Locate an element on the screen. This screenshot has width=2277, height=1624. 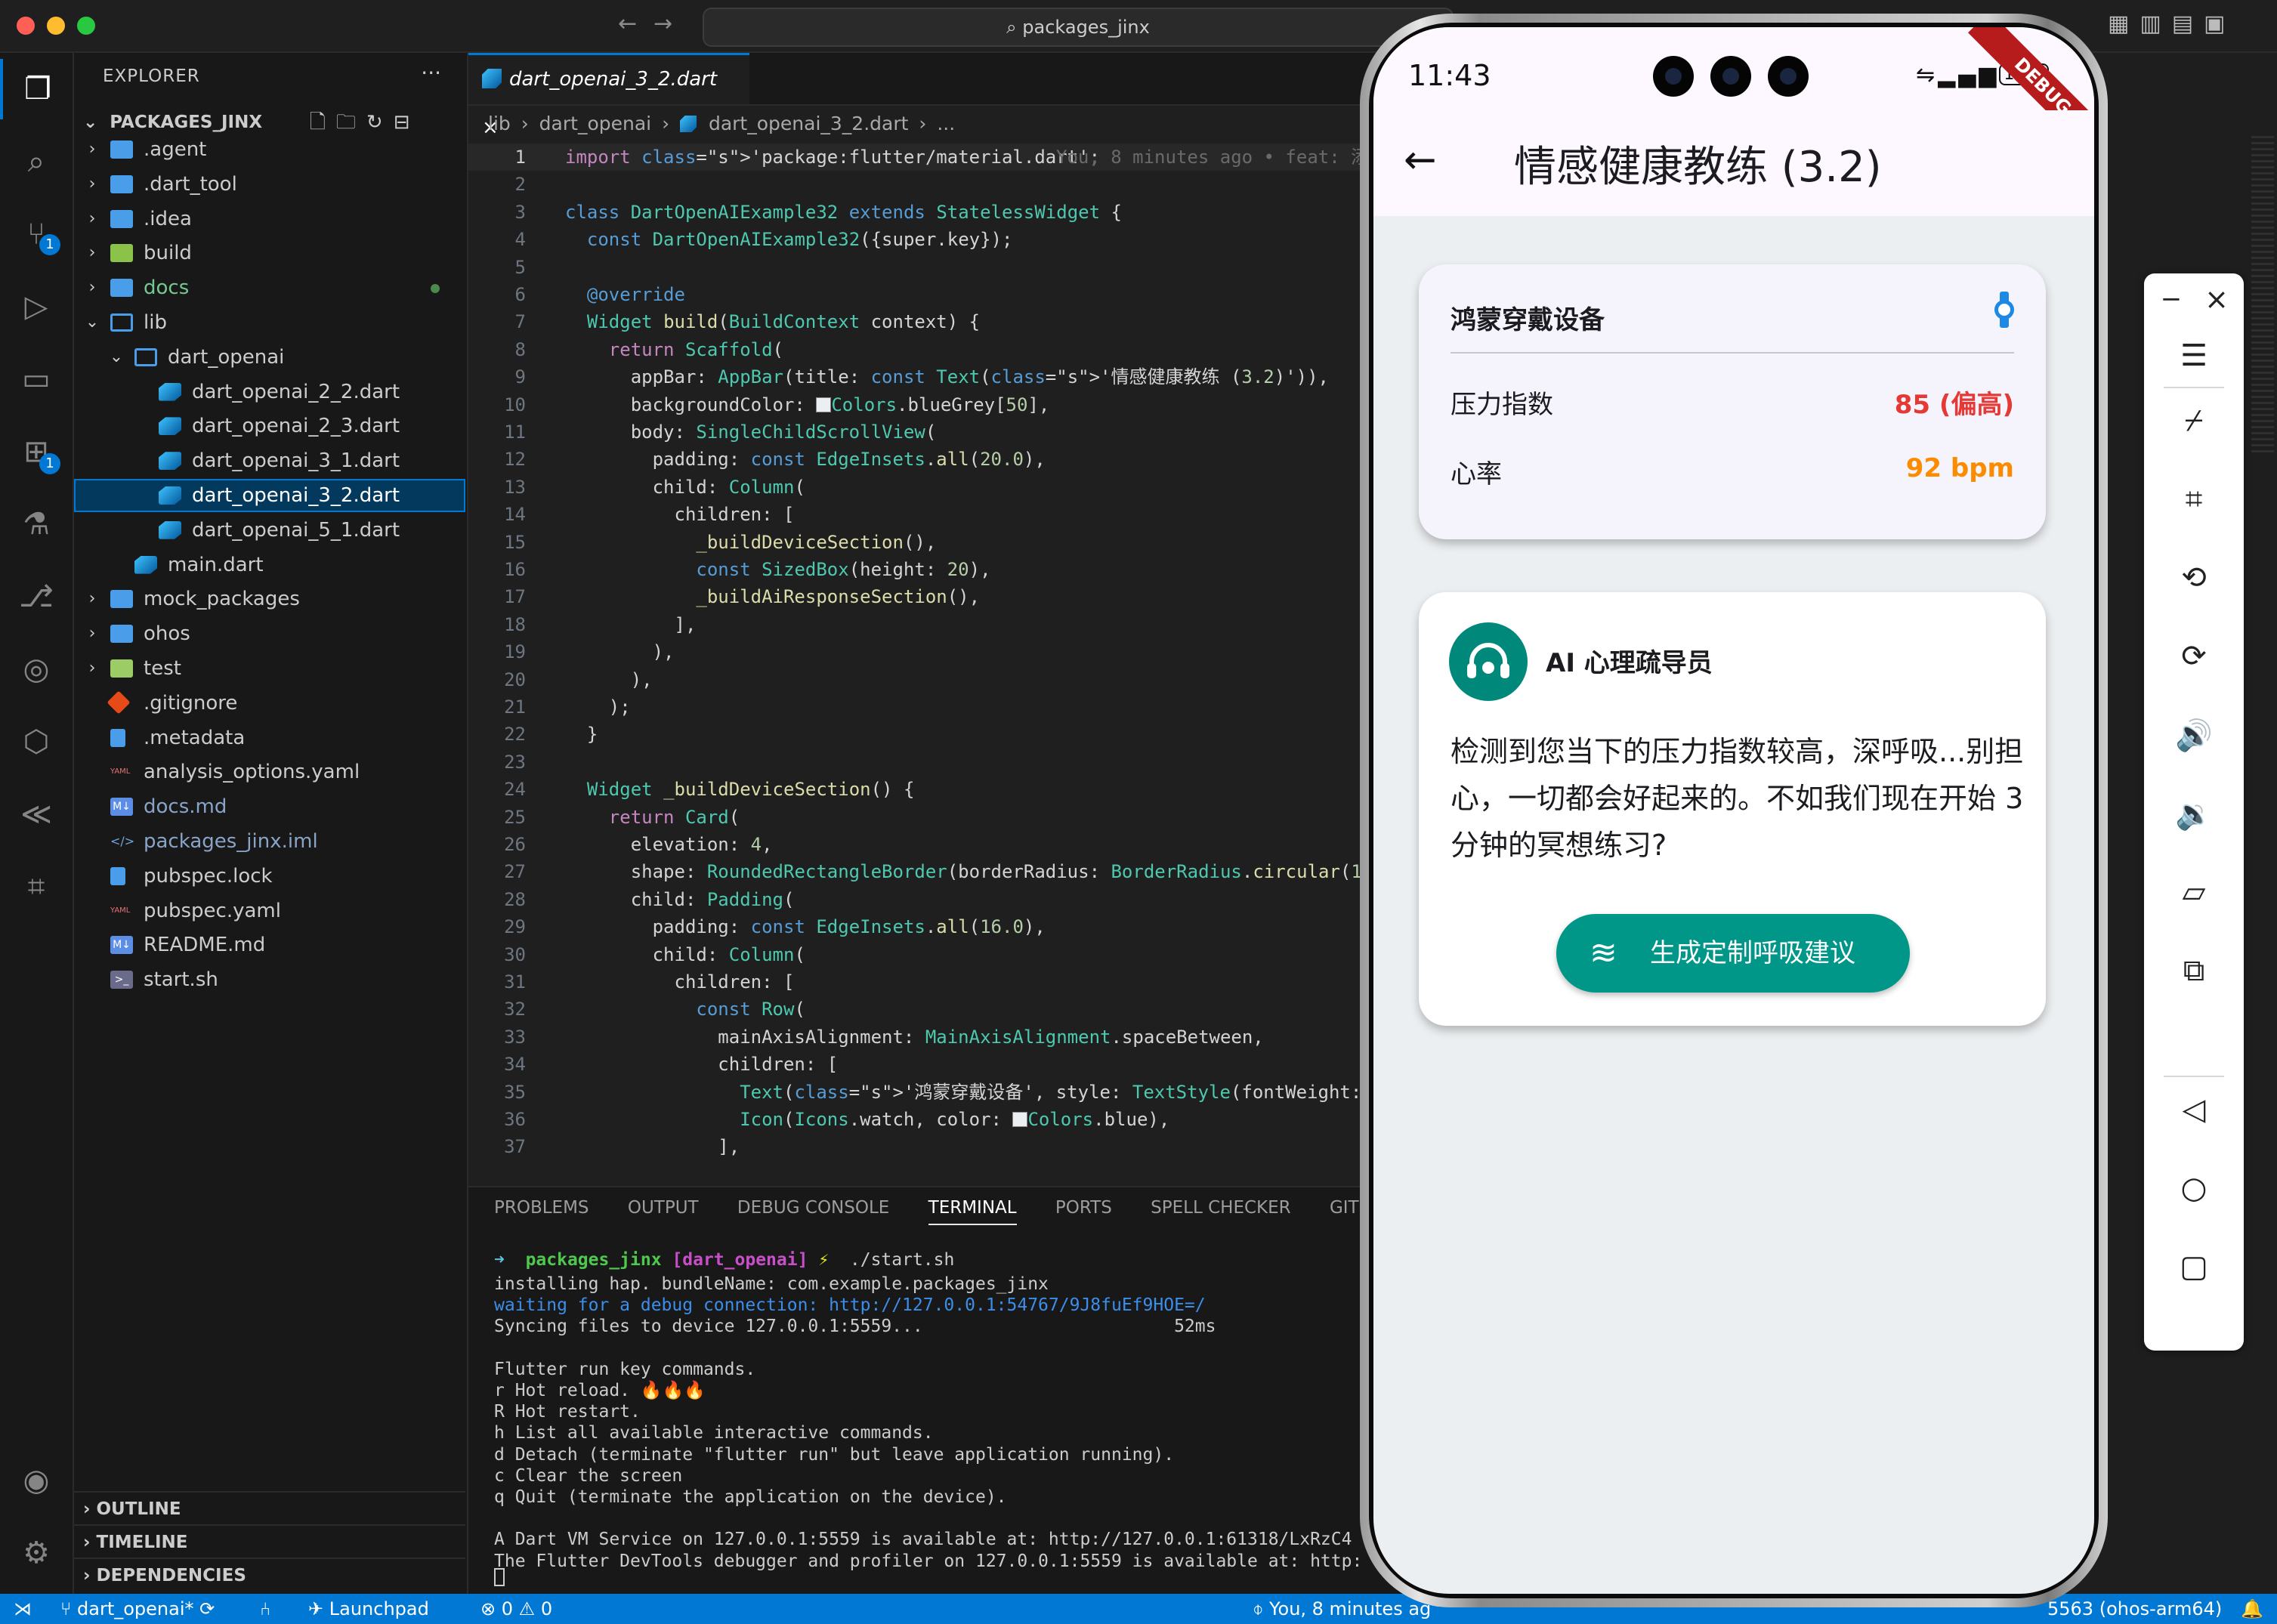
branch-indicator: ⑂ dart_openai* ⟳ is located at coordinates (138, 1609).